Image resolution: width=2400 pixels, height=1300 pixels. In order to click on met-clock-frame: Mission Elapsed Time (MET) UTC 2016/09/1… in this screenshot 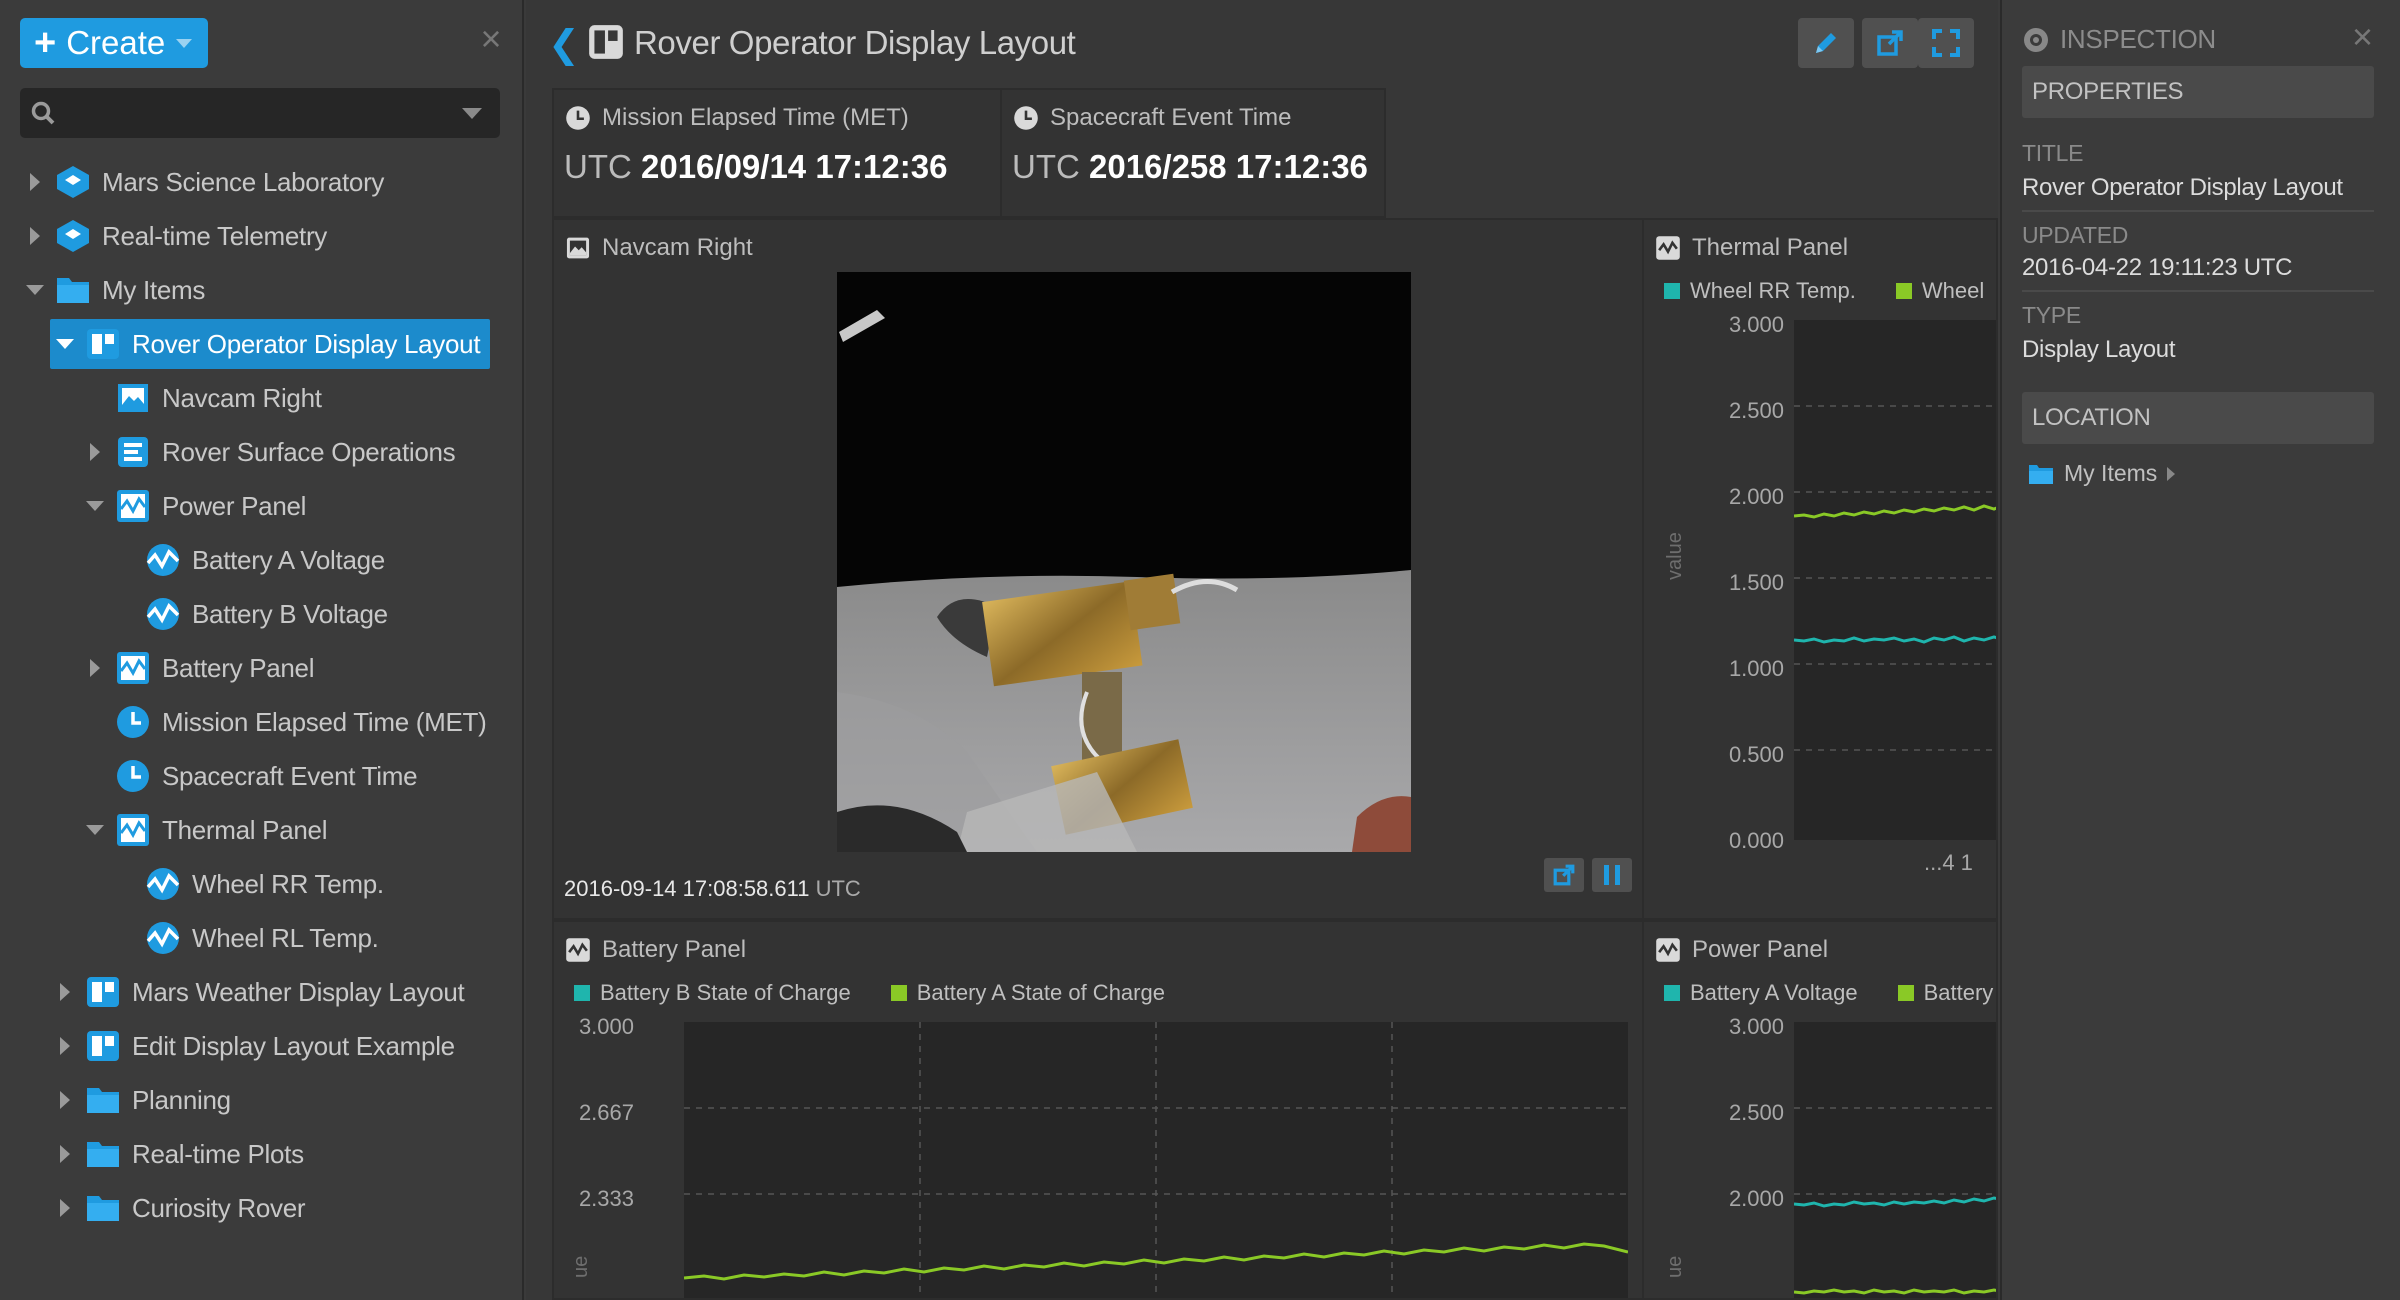, I will do `click(777, 153)`.